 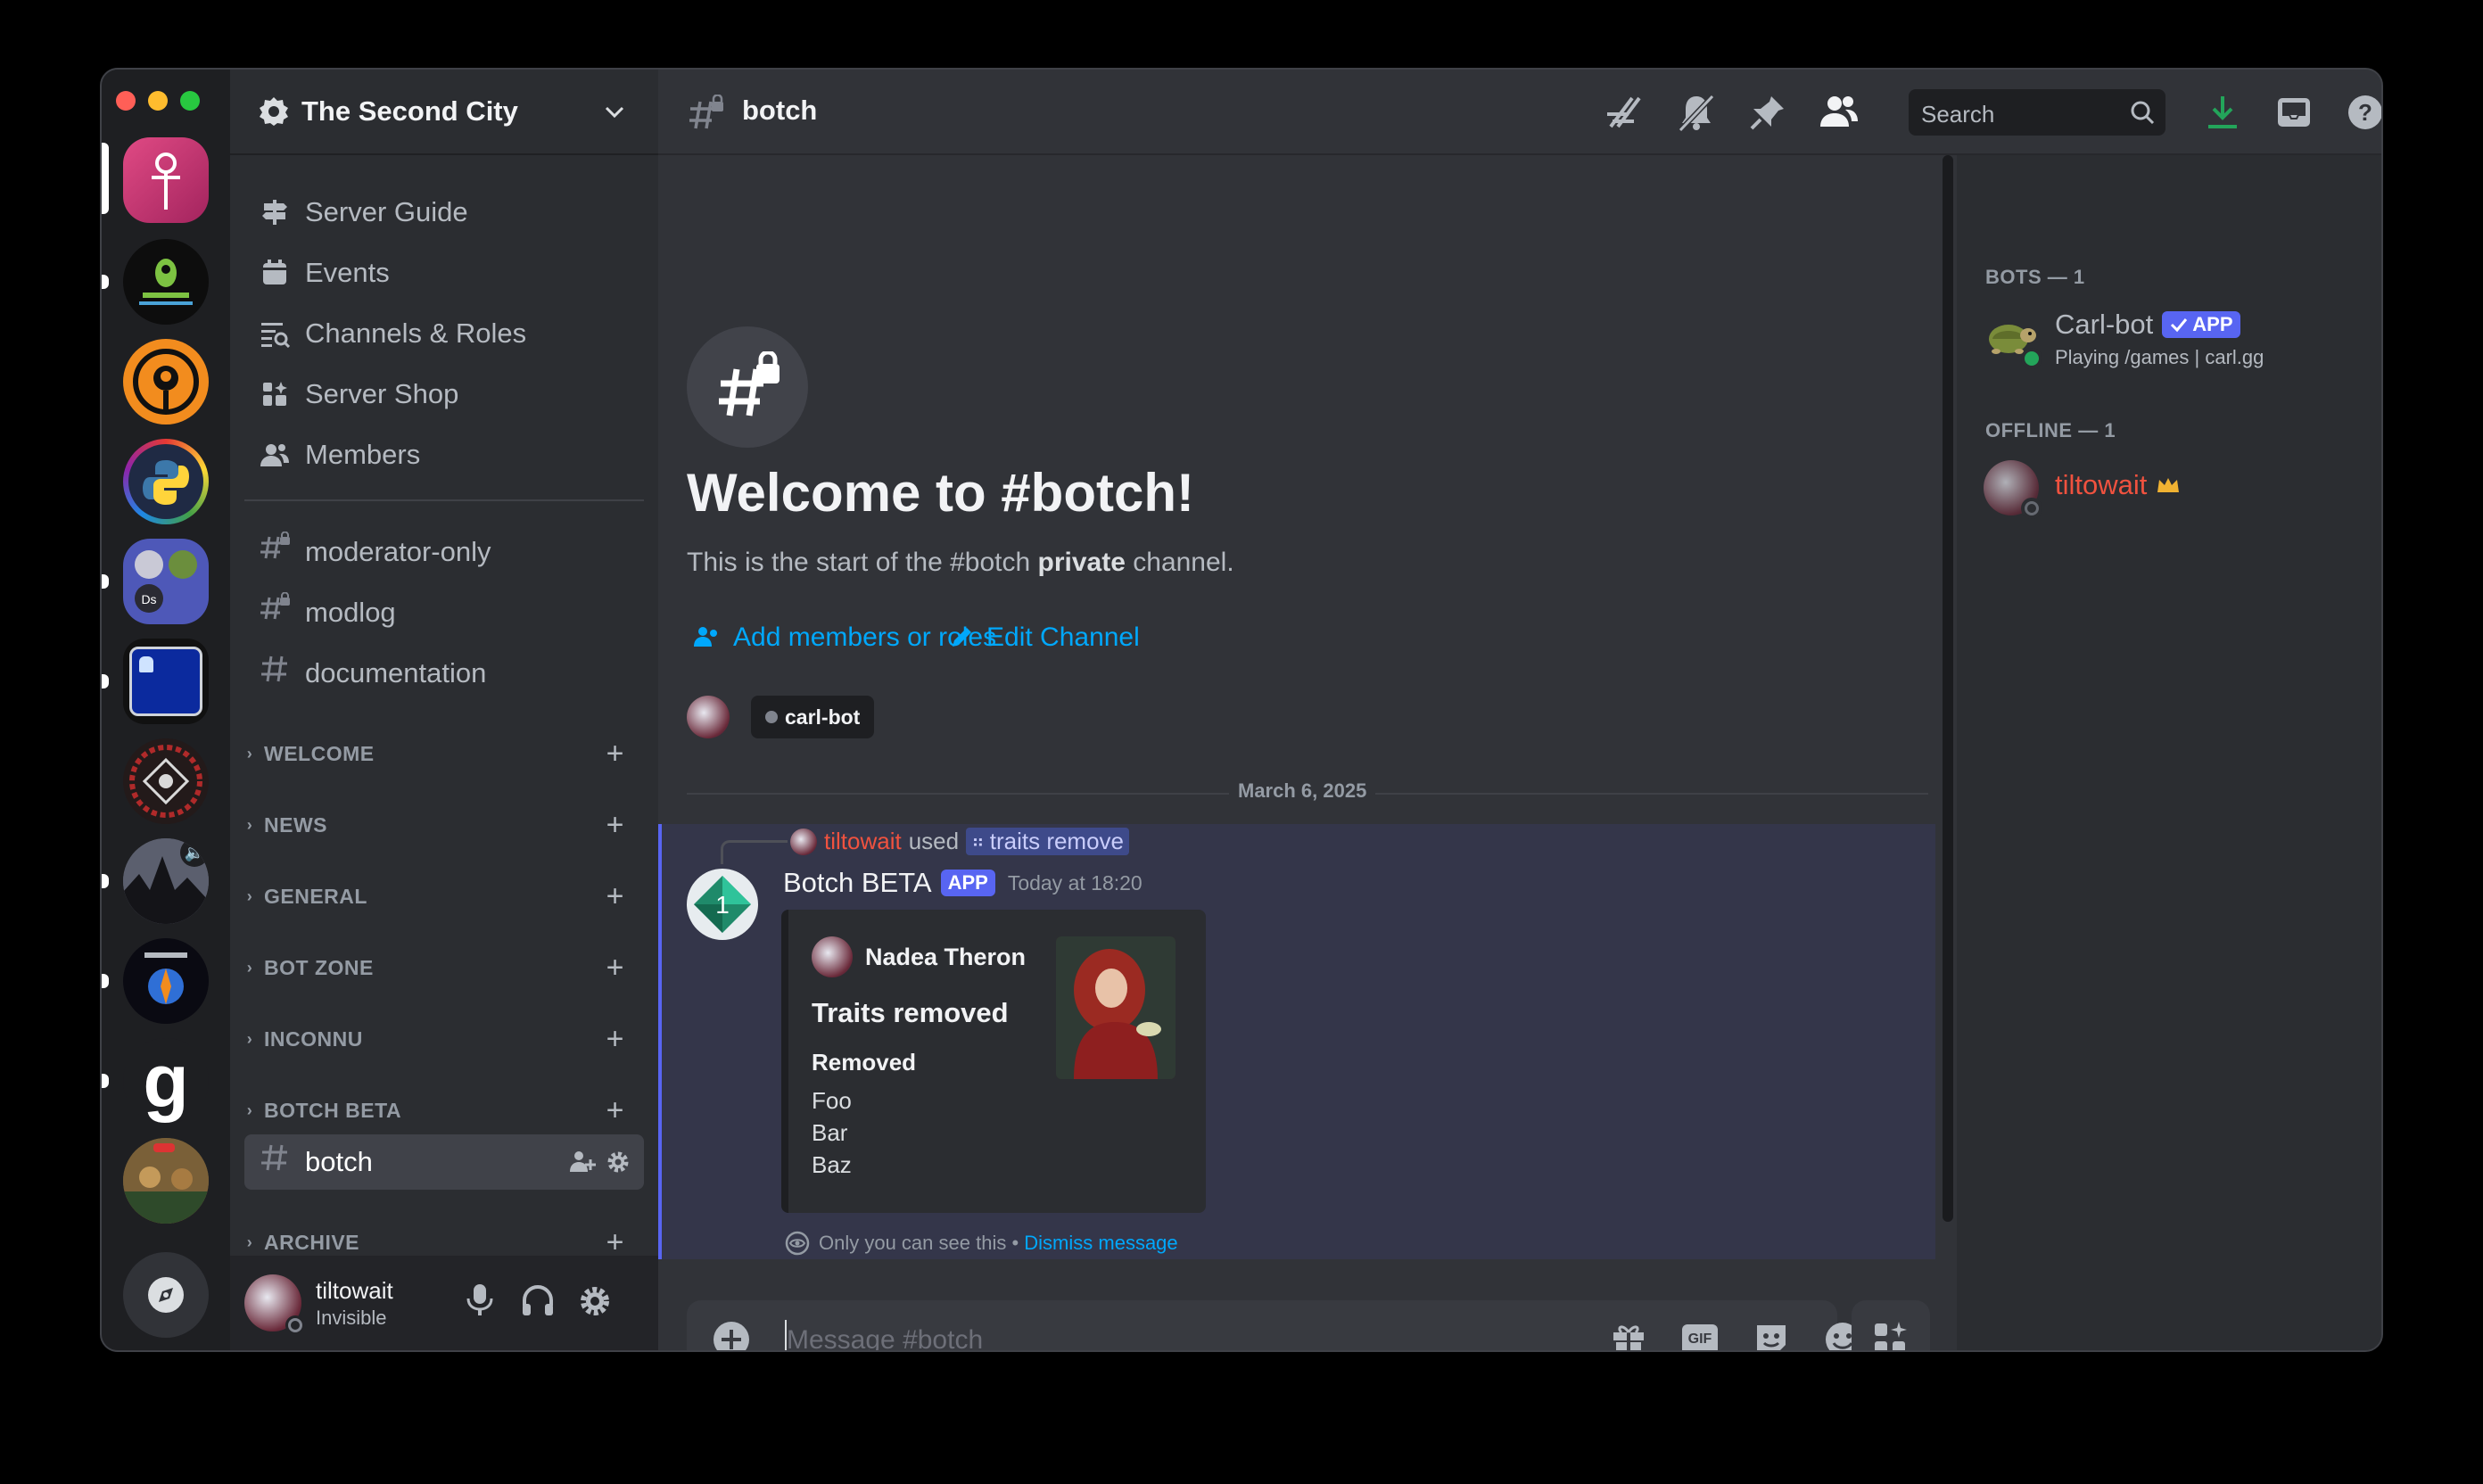 I want to click on user-status: Invisible, so click(x=351, y=1318).